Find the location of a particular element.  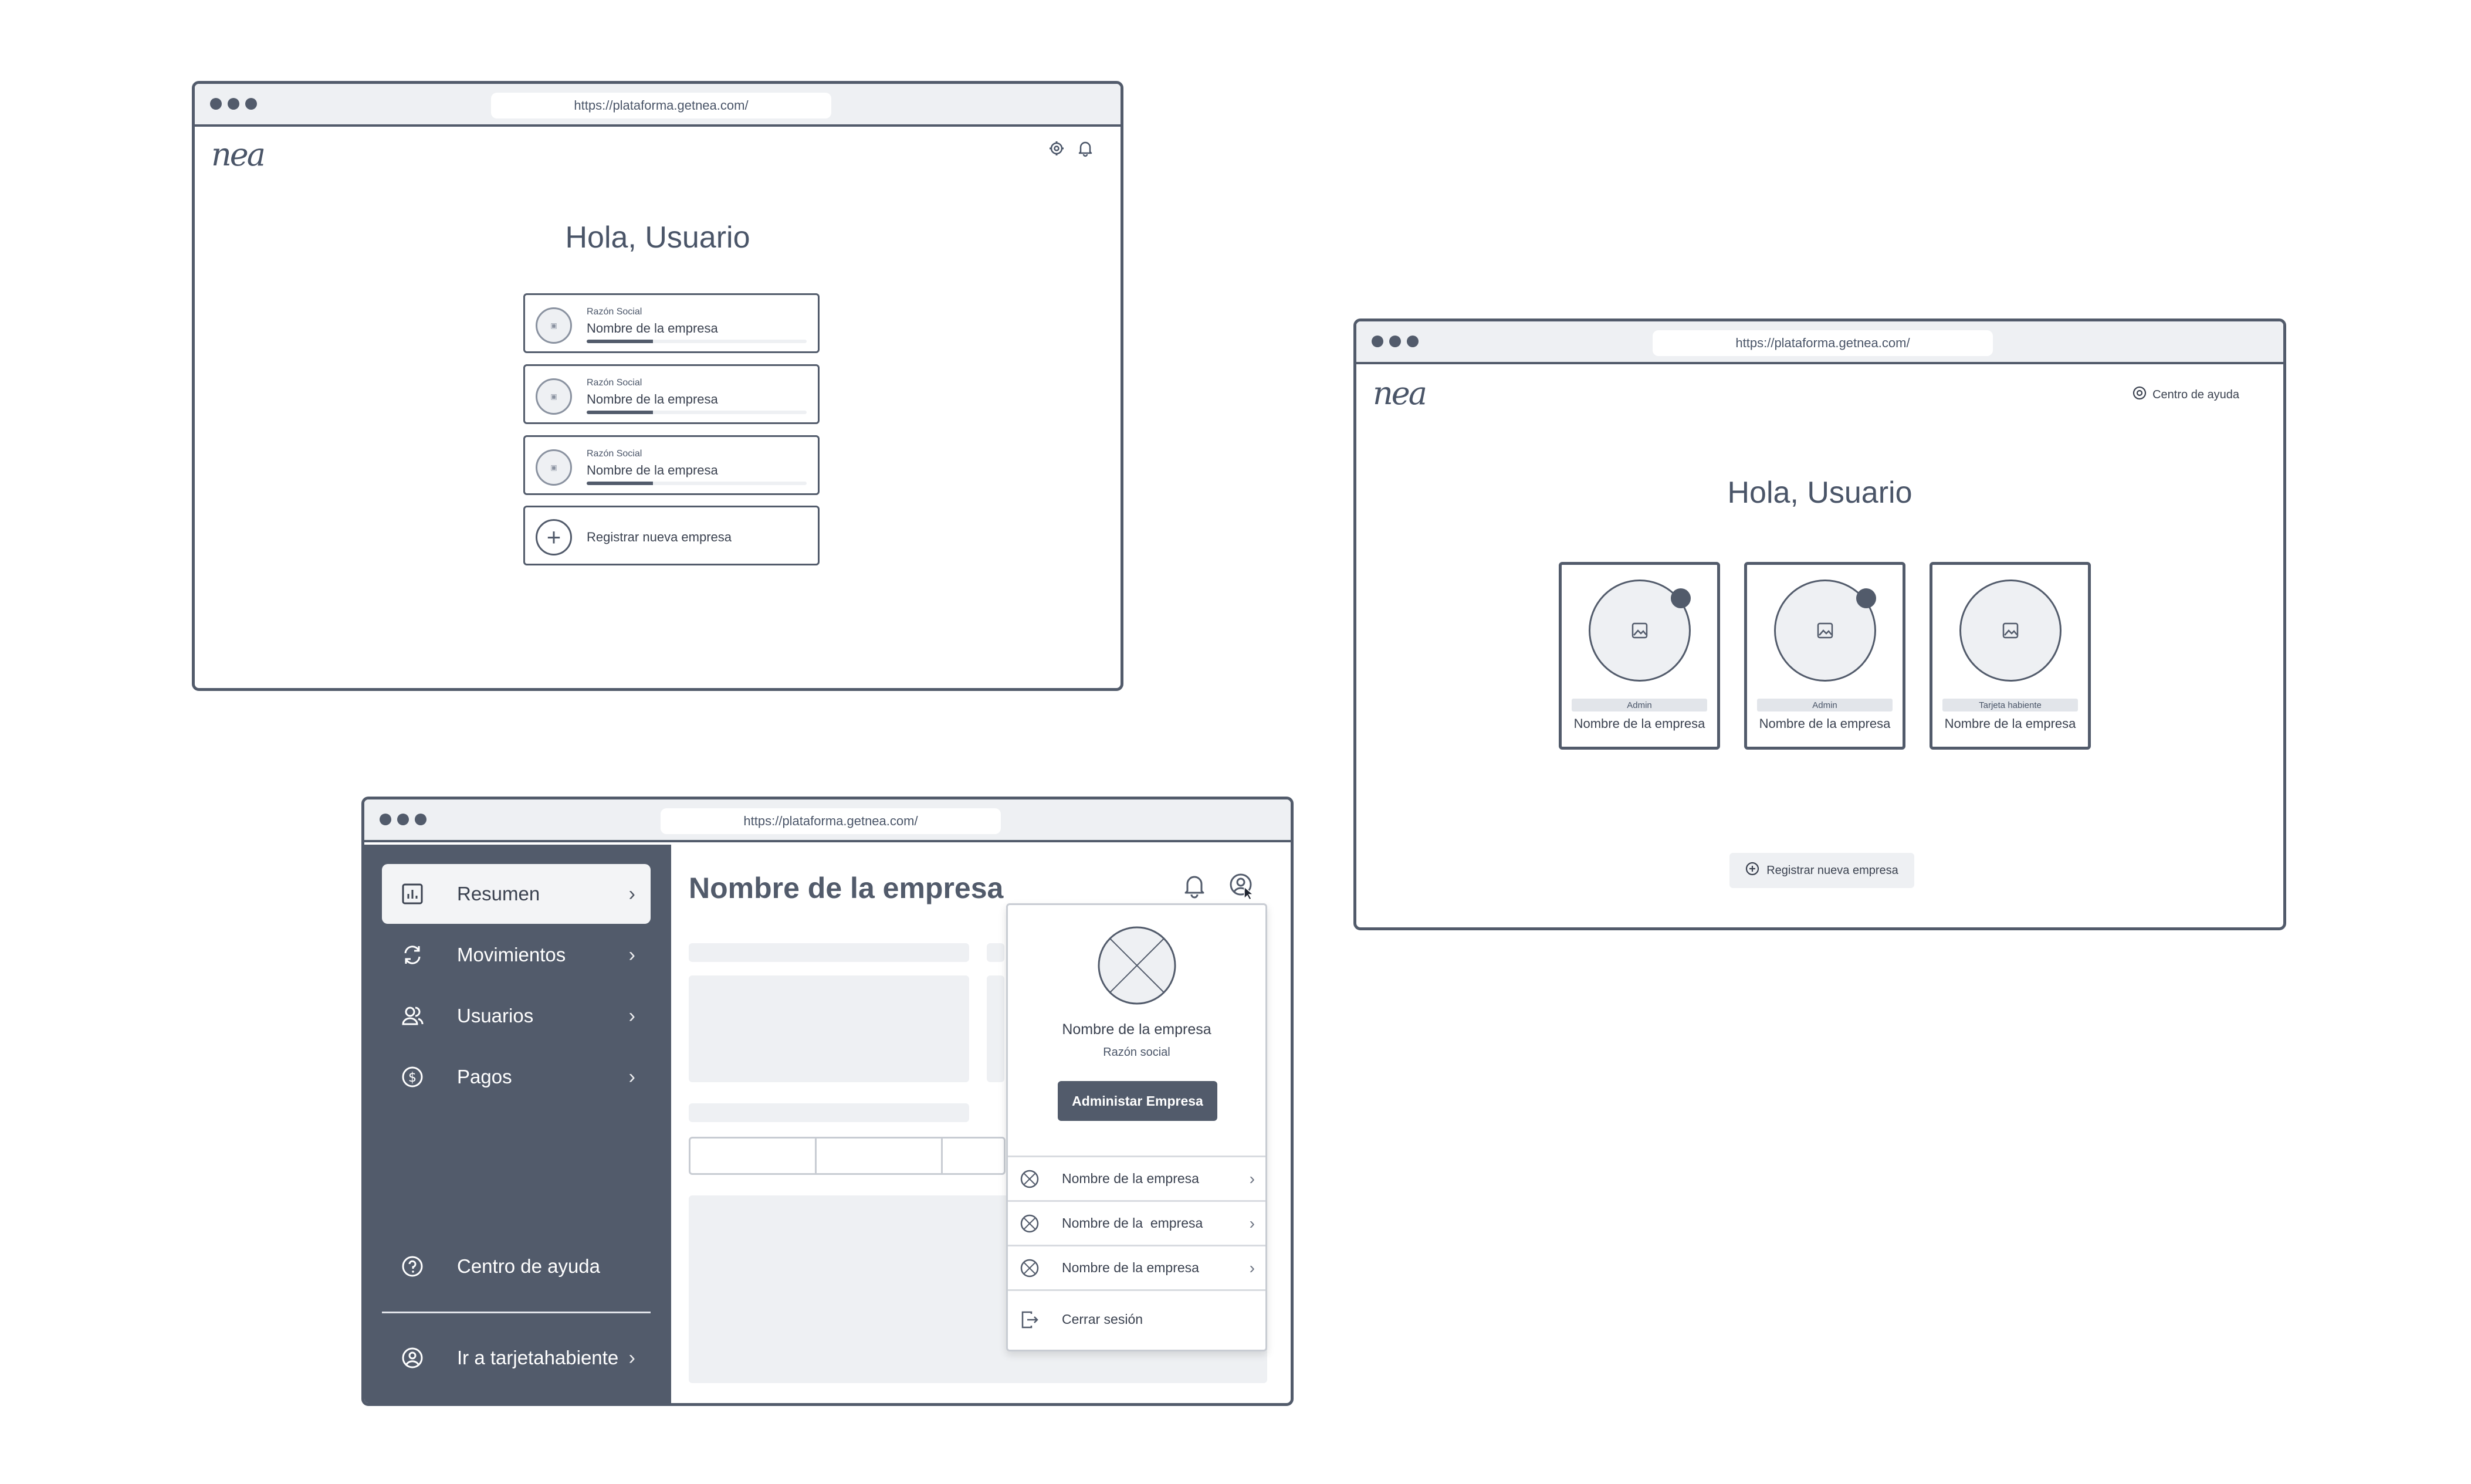

logout-item: Cerrar sesión is located at coordinates (1136, 1319).